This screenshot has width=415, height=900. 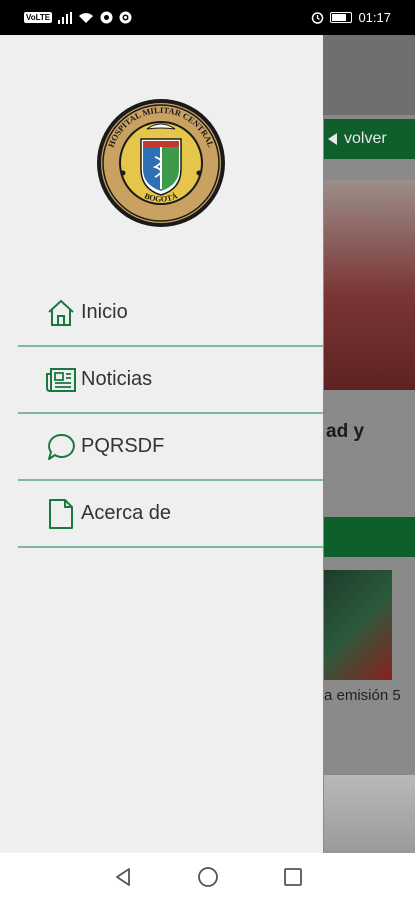 I want to click on back-arrow-icon, so click(x=332, y=139).